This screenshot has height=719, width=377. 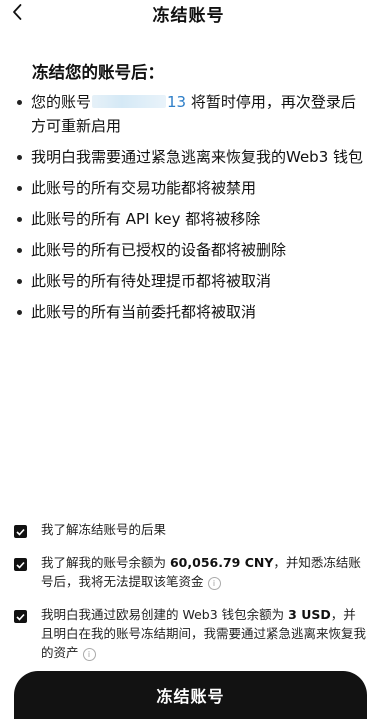 I want to click on consequences-heading: 冻结您的账号后：, so click(x=98, y=72).